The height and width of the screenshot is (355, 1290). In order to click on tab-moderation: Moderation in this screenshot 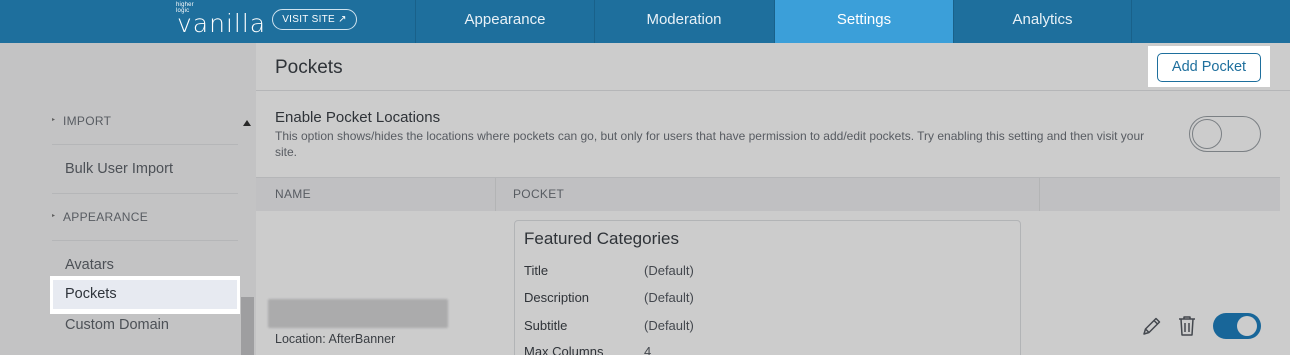, I will do `click(683, 21)`.